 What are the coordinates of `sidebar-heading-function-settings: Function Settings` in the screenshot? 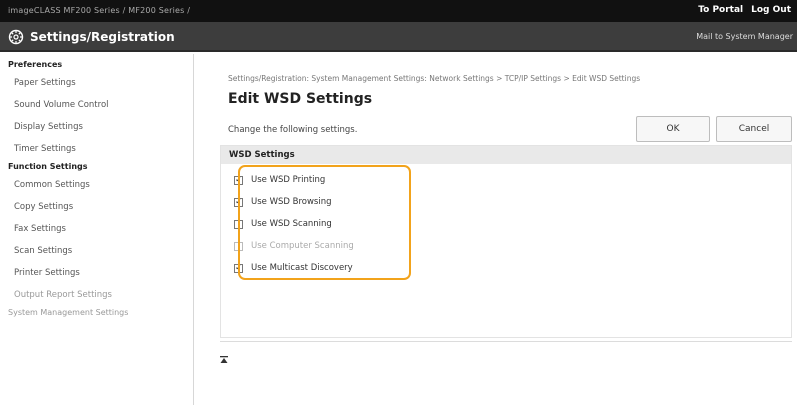 It's located at (48, 166).